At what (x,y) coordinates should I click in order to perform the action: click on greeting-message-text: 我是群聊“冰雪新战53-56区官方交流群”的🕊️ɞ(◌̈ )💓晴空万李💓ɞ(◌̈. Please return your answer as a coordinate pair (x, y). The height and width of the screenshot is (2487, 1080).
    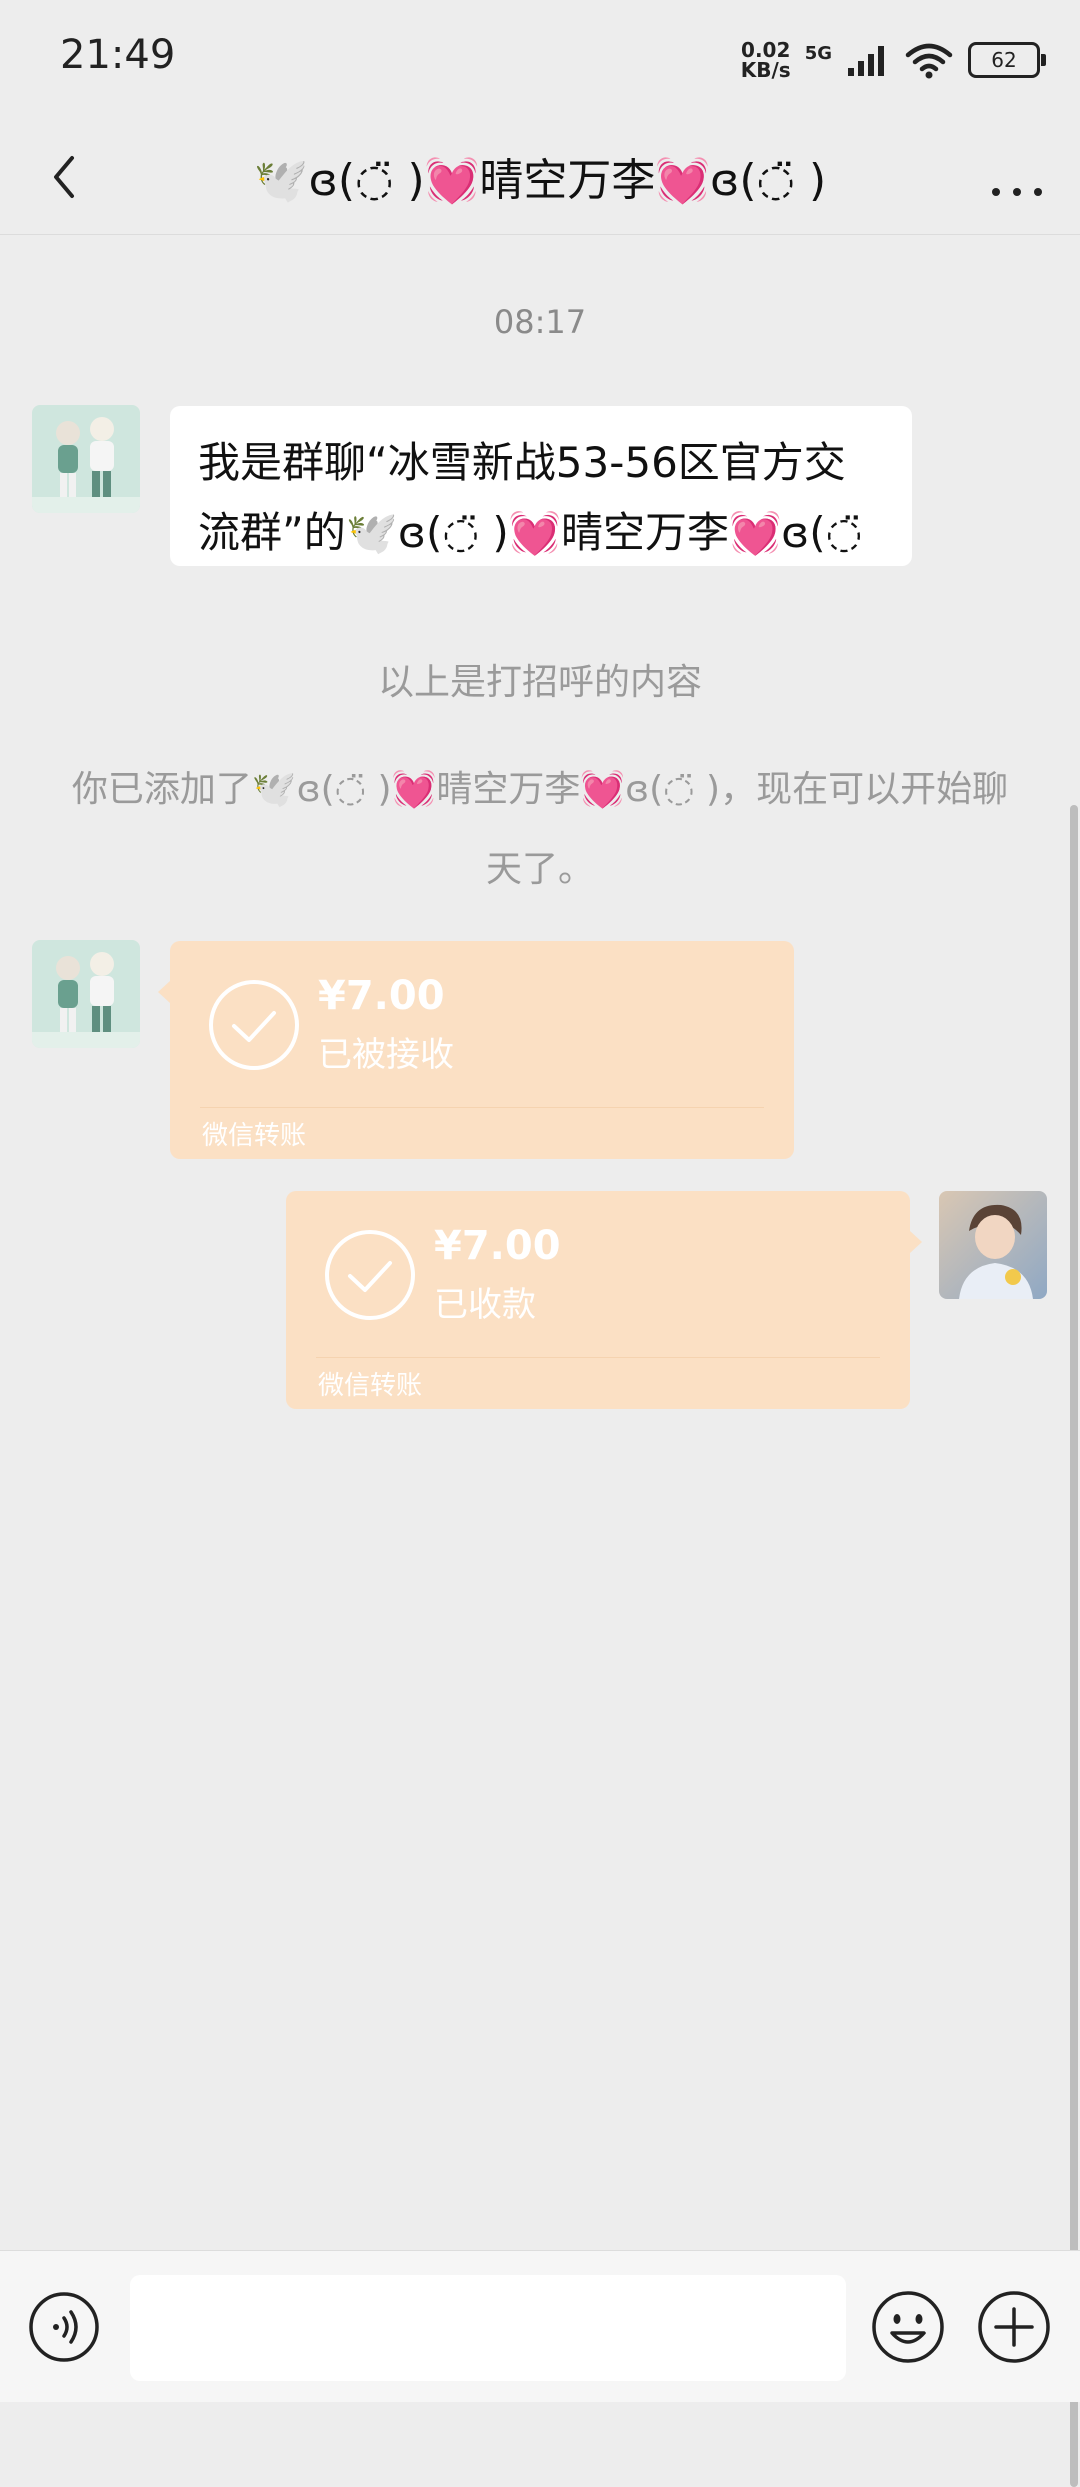
    Looking at the image, I should click on (530, 497).